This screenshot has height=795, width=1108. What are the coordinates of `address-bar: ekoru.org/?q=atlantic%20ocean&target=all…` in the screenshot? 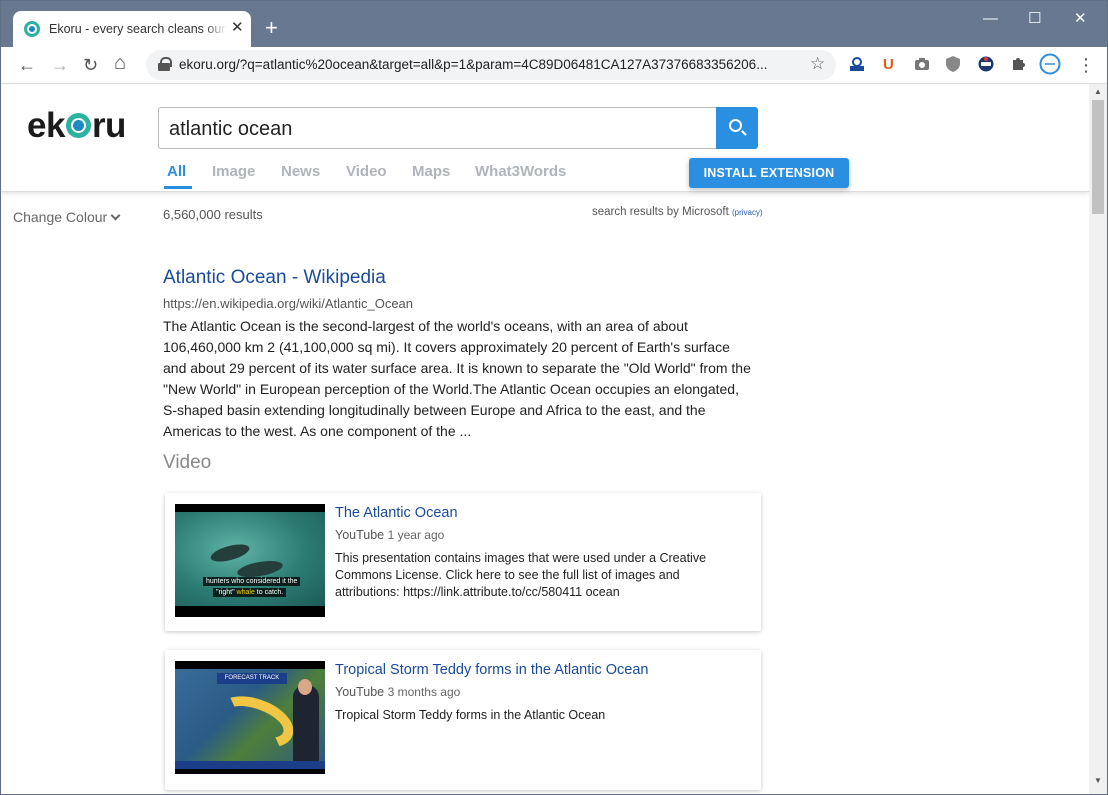 It's located at (491, 65).